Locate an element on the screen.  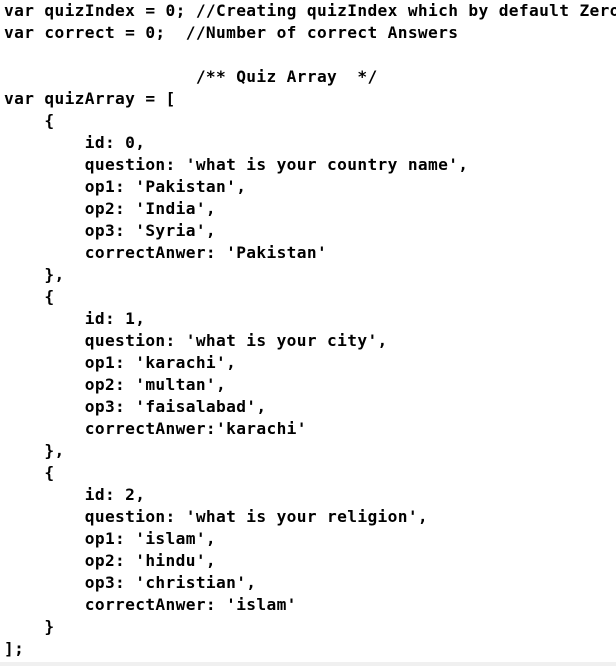
code-line: op3: 'Syria', is located at coordinates (110, 230).